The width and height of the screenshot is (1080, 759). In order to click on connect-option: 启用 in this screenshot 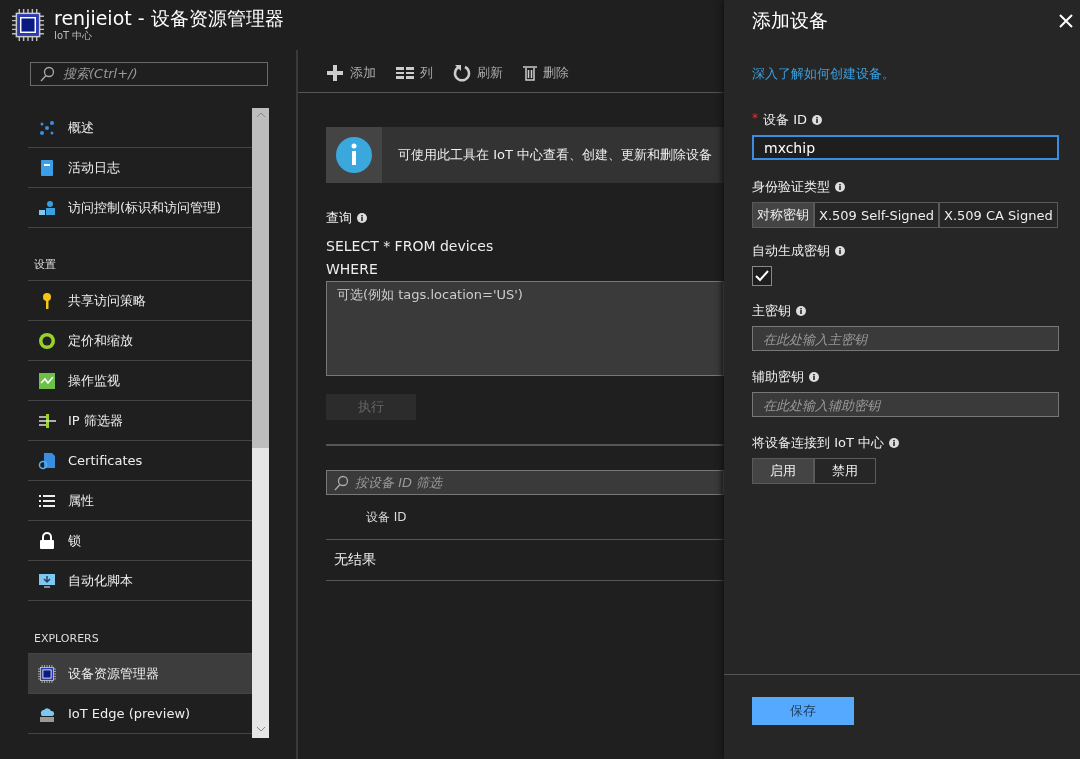, I will do `click(783, 471)`.